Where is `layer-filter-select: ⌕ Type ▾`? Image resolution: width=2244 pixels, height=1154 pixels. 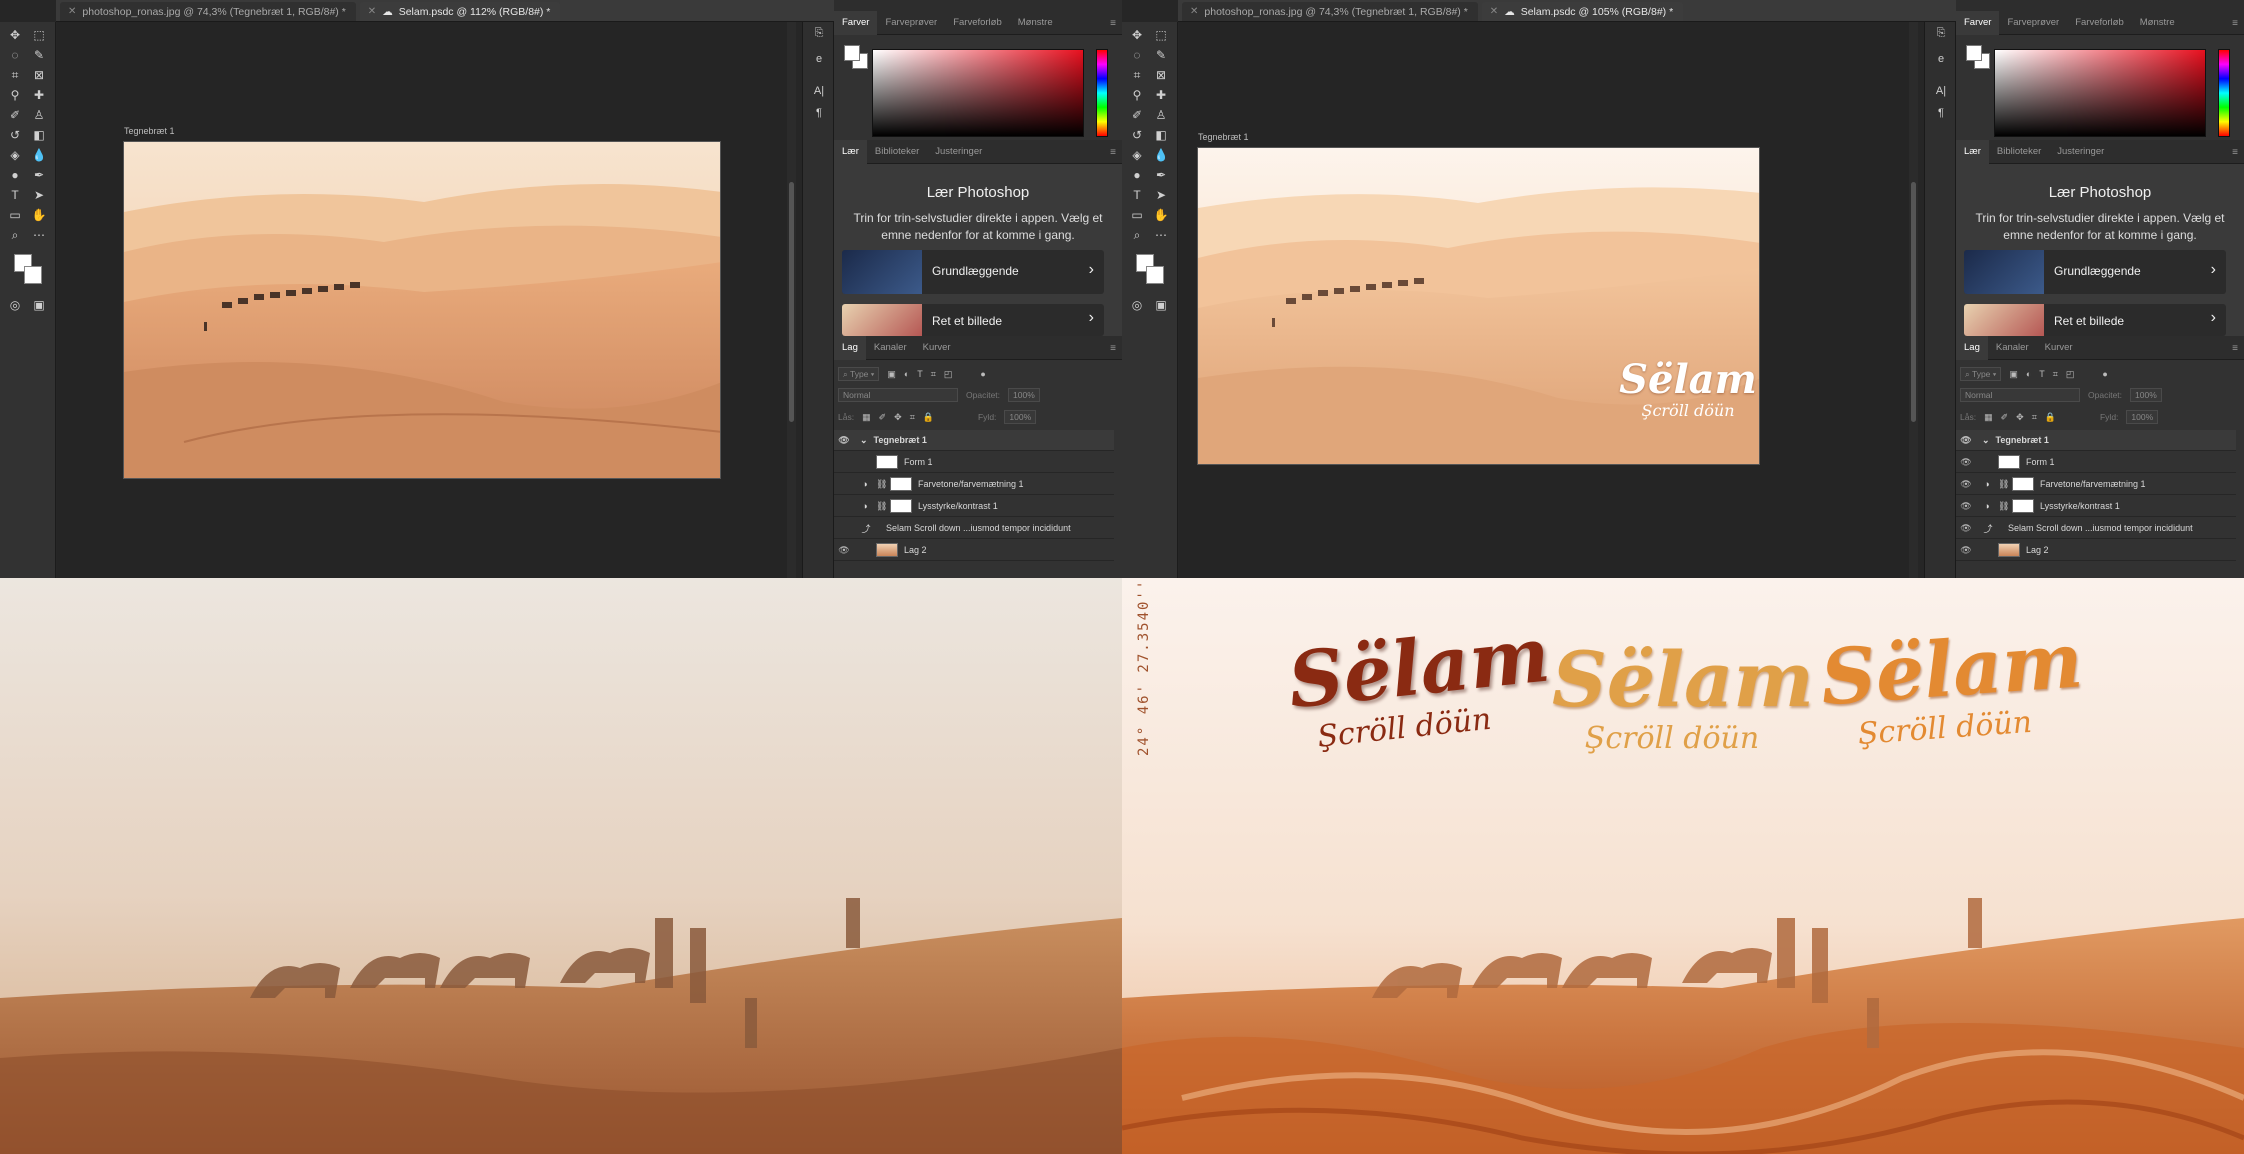
layer-filter-select: ⌕ Type ▾ is located at coordinates (1981, 374).